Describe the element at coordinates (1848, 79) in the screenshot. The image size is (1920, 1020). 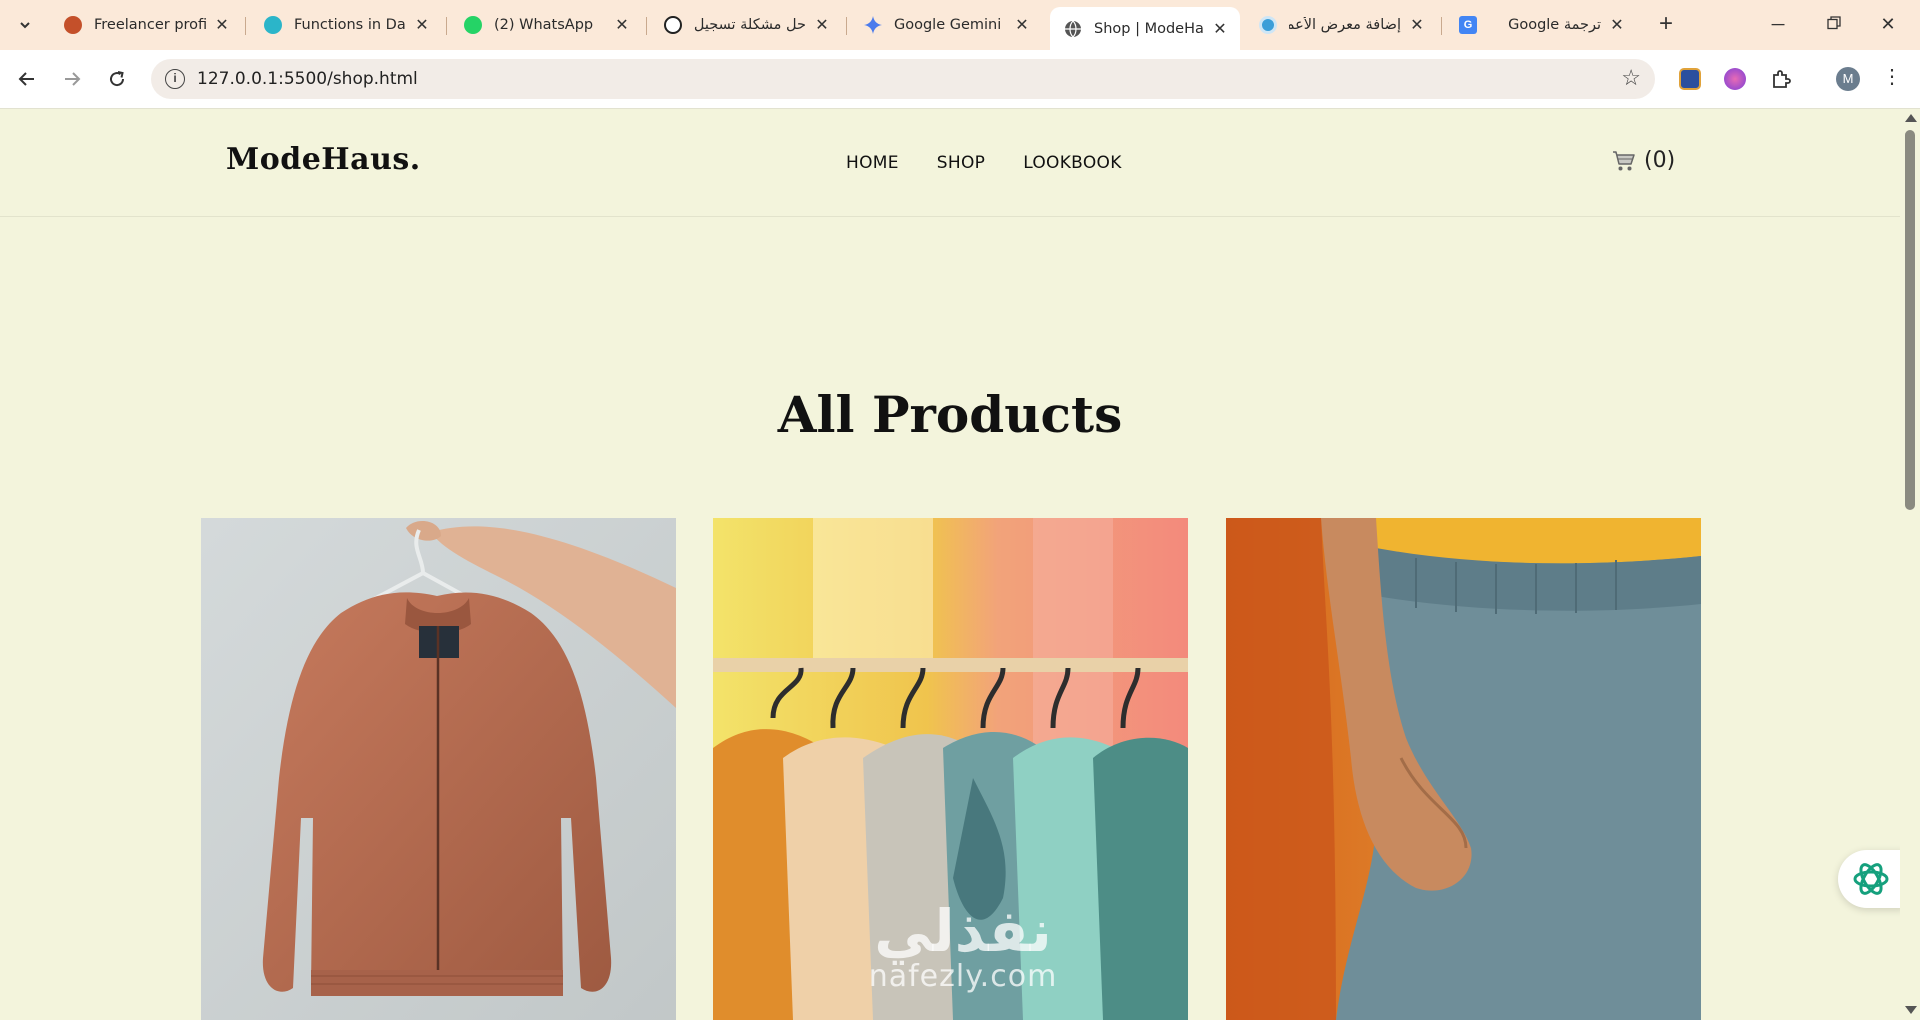
I see `profile-avatar: M` at that location.